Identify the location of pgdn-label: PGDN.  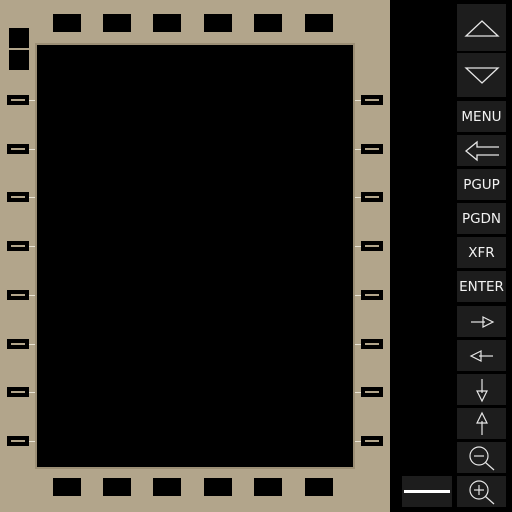
(481, 218).